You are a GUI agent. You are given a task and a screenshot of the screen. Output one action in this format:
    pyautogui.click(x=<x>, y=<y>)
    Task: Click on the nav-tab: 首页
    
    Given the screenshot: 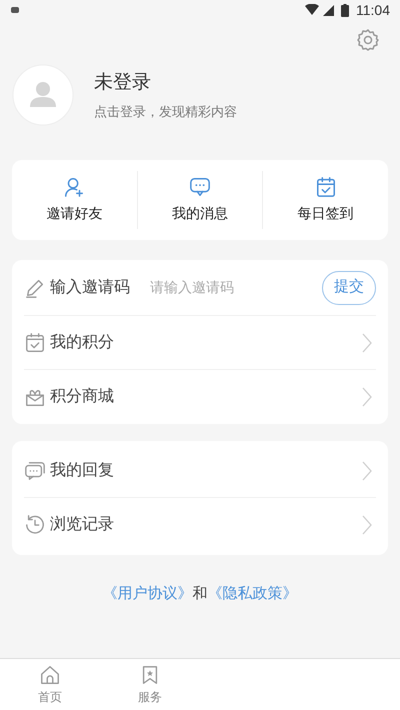 What is the action you would take?
    pyautogui.click(x=50, y=684)
    